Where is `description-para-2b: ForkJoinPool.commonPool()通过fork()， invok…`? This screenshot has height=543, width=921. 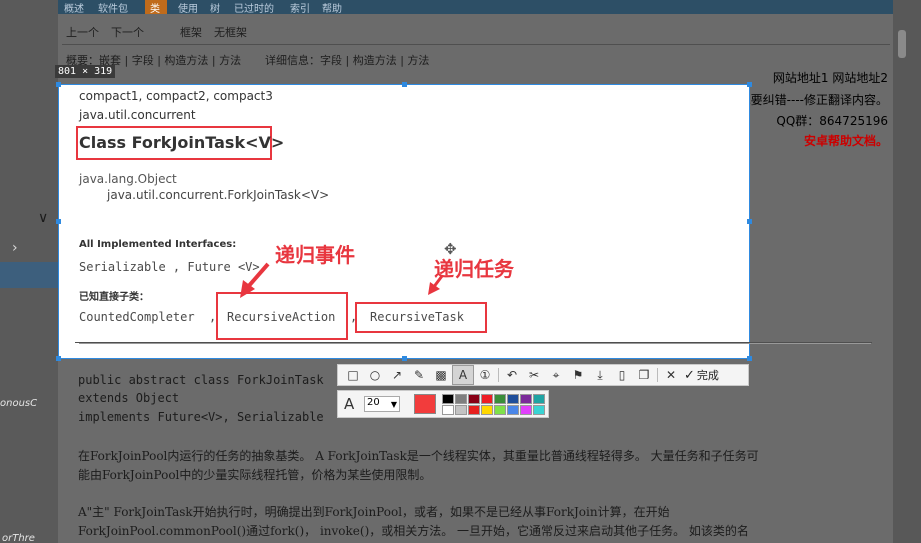
description-para-2b: ForkJoinPool.commonPool()通过fork()， invok… is located at coordinates (413, 531).